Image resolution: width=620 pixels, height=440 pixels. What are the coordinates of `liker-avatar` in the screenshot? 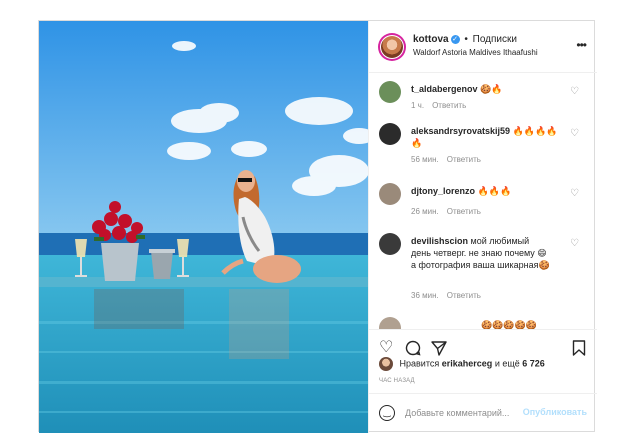 It's located at (386, 364).